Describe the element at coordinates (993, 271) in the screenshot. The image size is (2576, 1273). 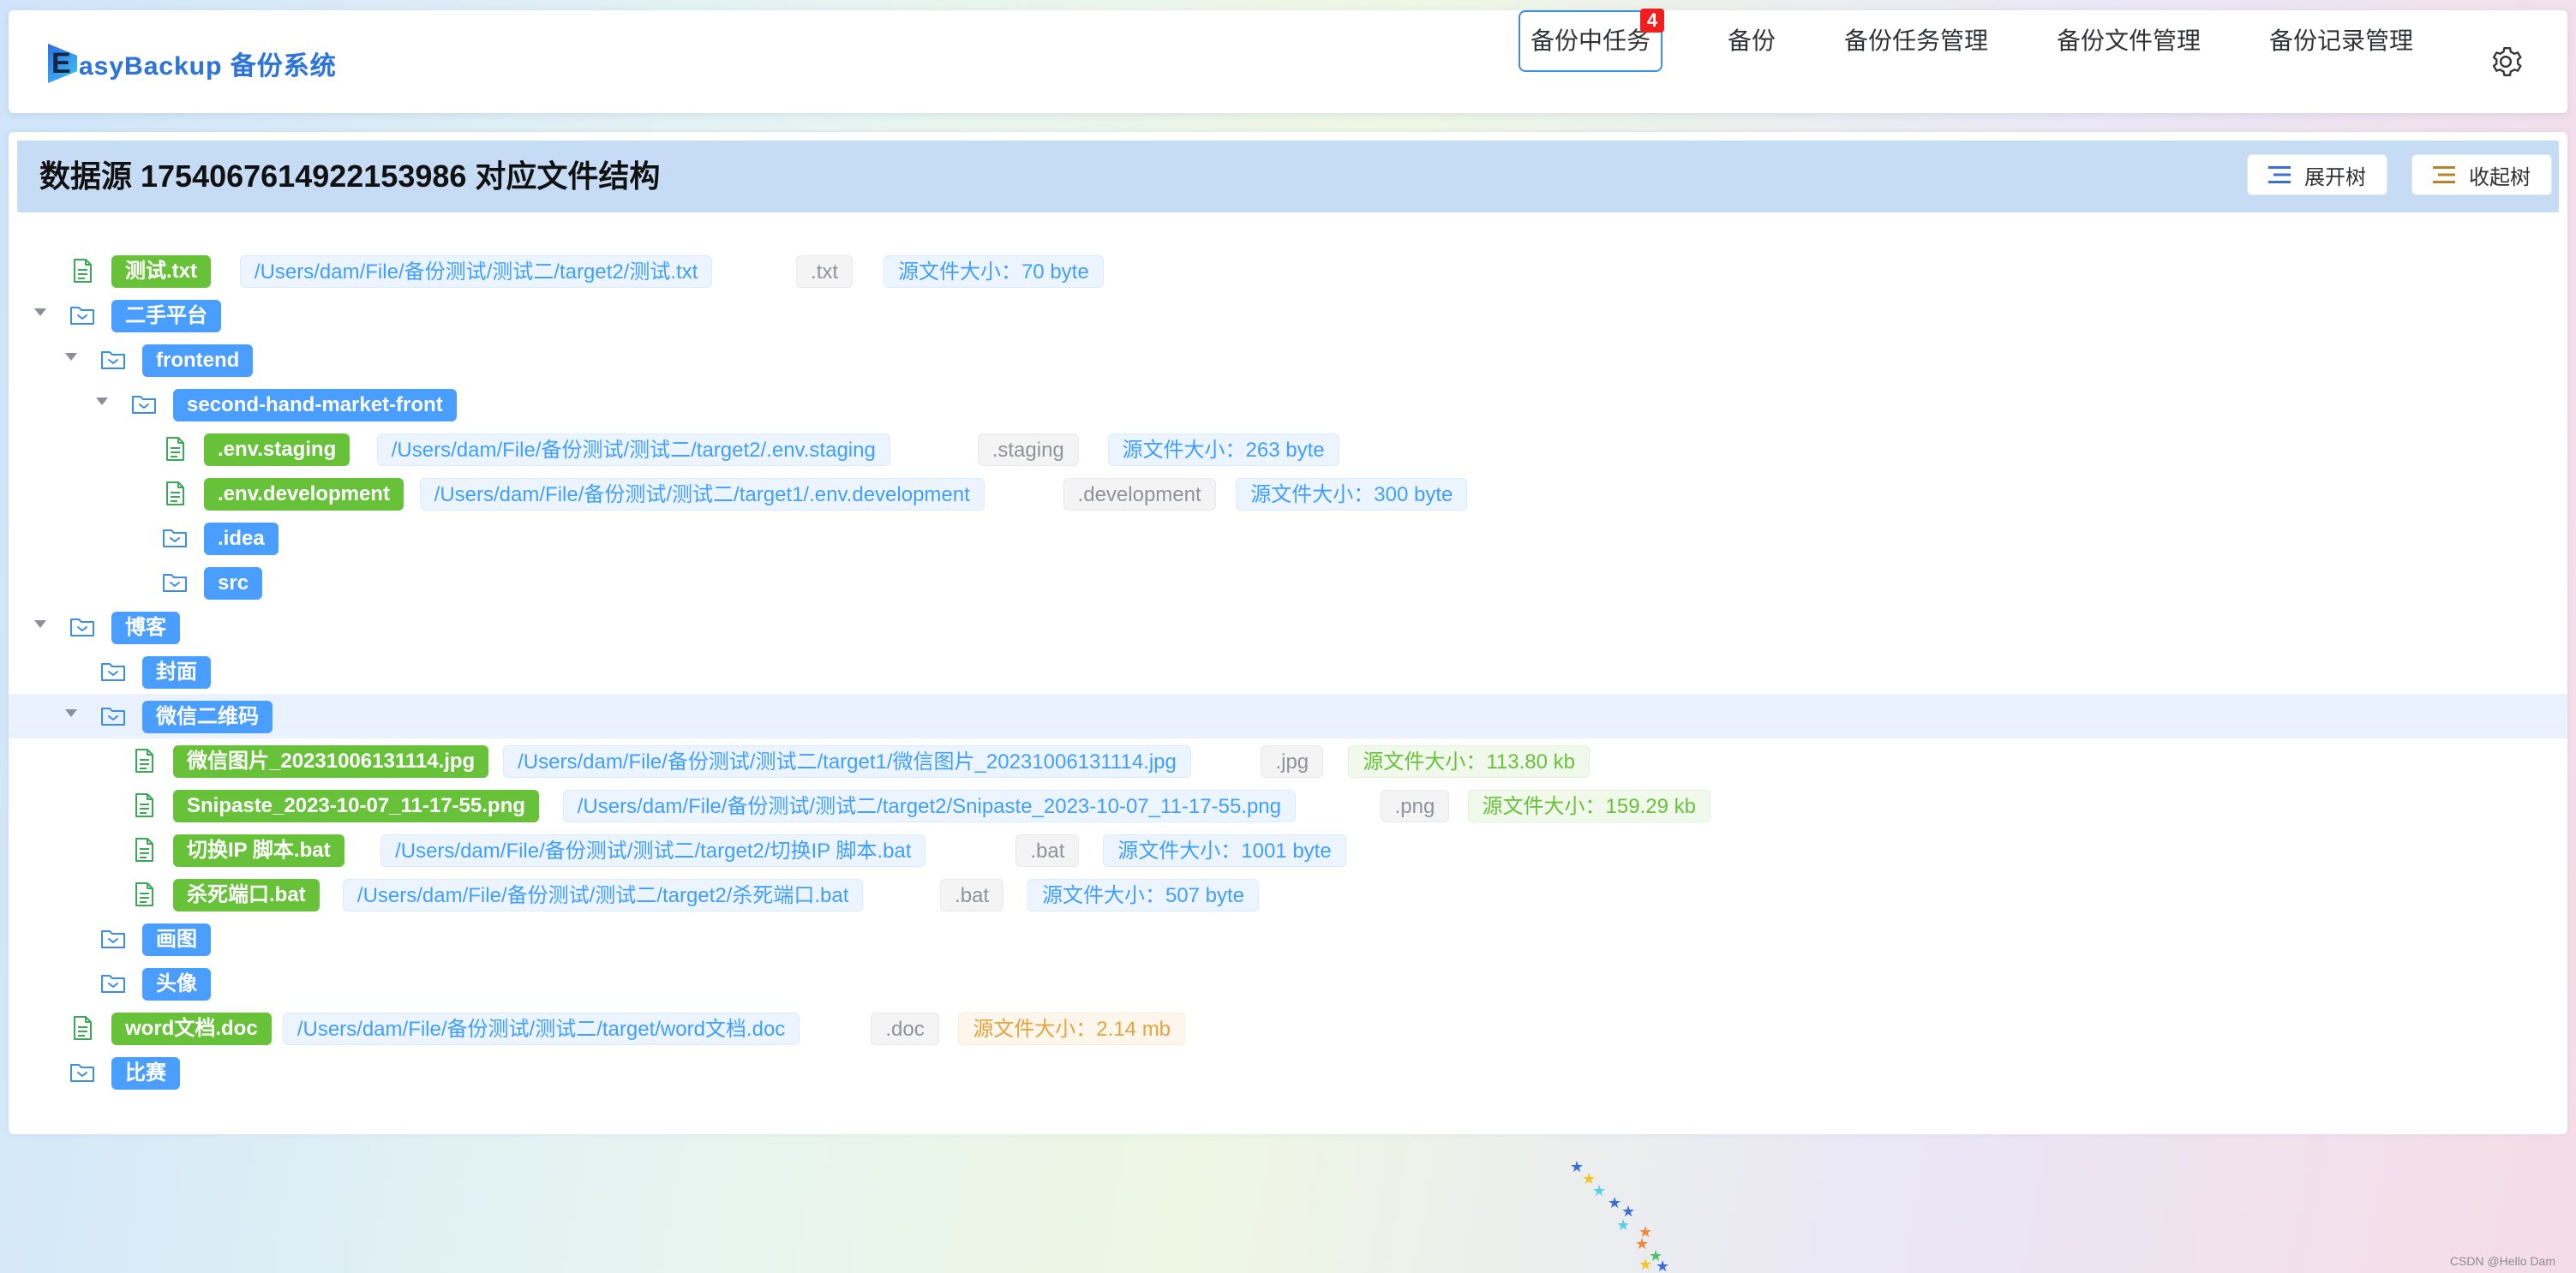
I see `file-size-tag: 源文件大小：70 byte` at that location.